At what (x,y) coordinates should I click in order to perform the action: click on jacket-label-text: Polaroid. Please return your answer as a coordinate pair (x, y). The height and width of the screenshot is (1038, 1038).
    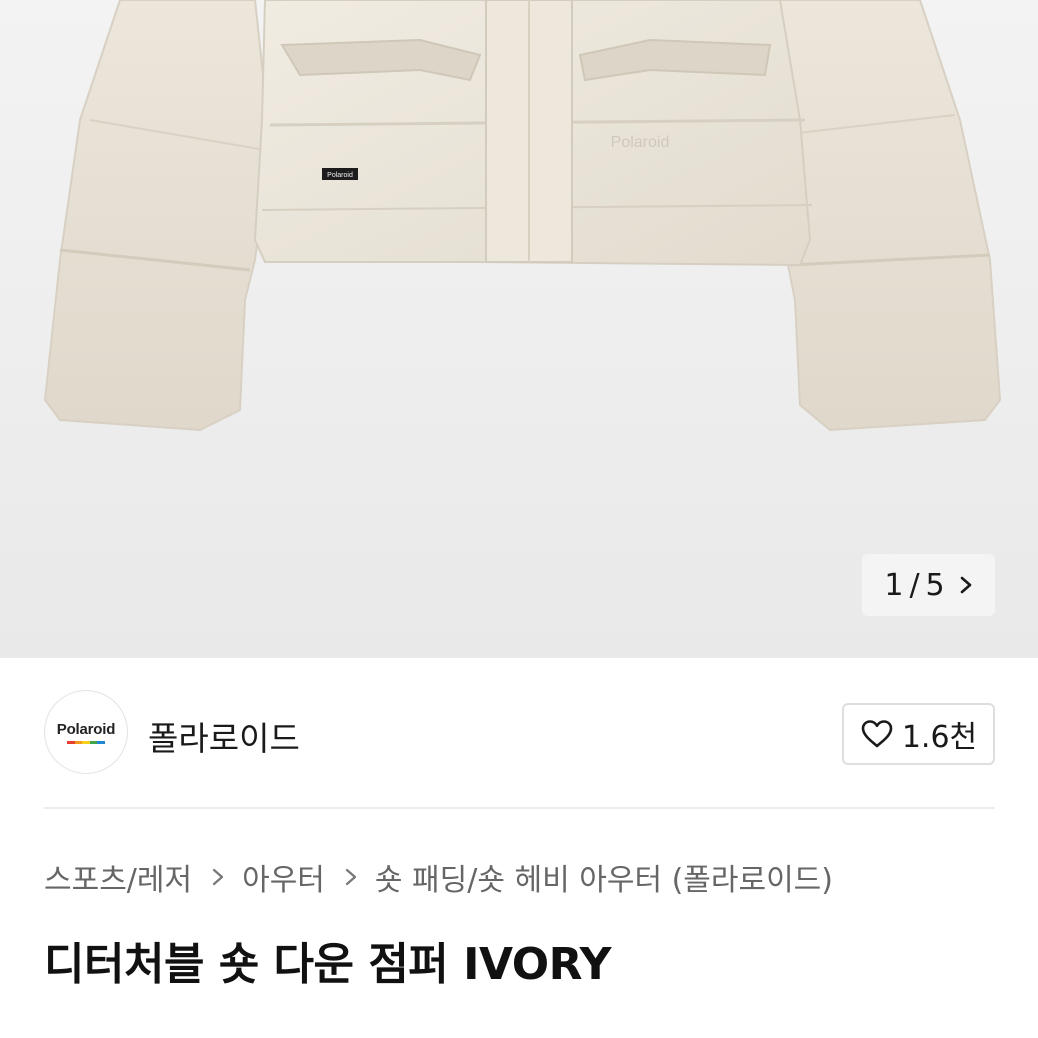
    Looking at the image, I should click on (340, 175).